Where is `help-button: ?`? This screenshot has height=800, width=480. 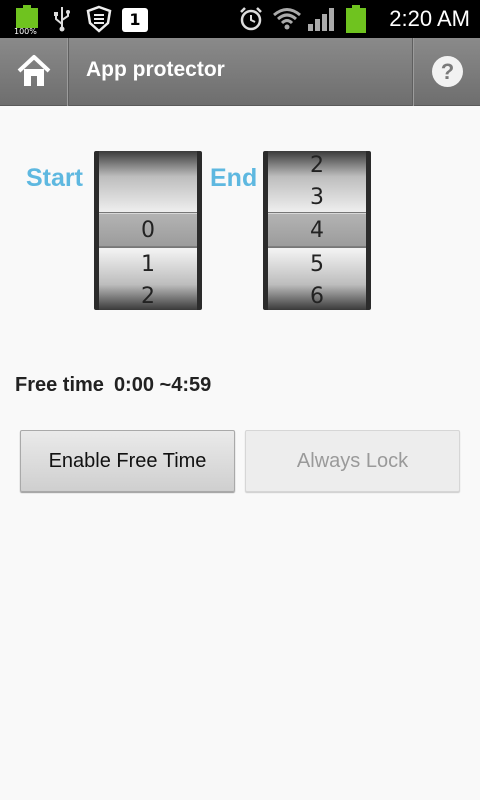
help-button: ? is located at coordinates (446, 72).